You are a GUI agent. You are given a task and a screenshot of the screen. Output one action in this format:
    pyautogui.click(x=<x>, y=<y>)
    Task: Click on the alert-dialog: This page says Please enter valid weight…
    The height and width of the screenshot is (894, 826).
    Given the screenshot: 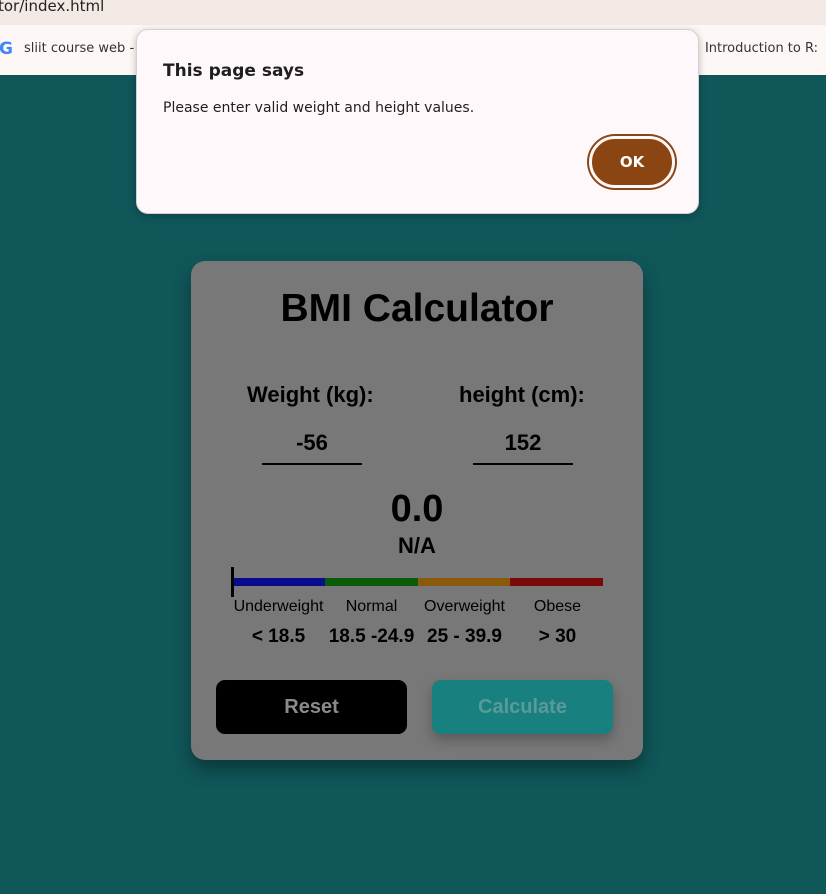 What is the action you would take?
    pyautogui.click(x=417, y=121)
    